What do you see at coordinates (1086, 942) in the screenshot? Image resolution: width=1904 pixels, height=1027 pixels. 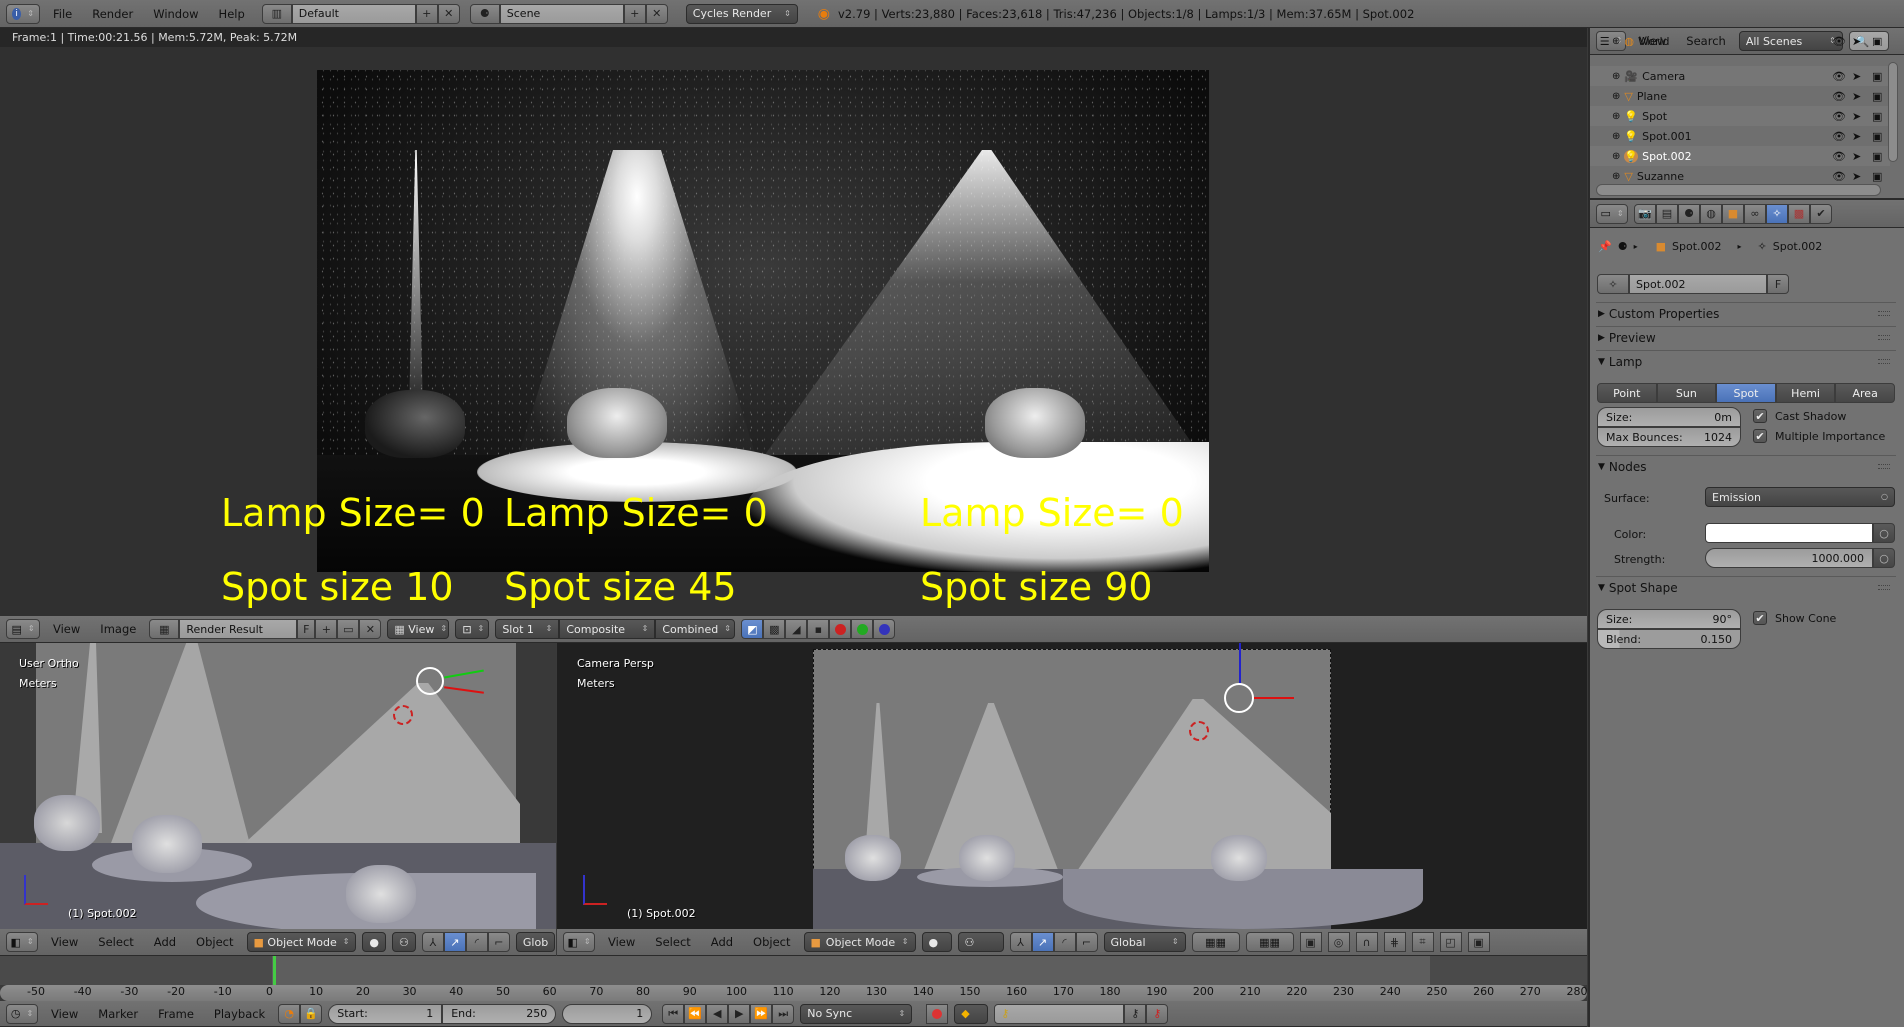 I see `scale-manipulator-right: ⌐` at bounding box center [1086, 942].